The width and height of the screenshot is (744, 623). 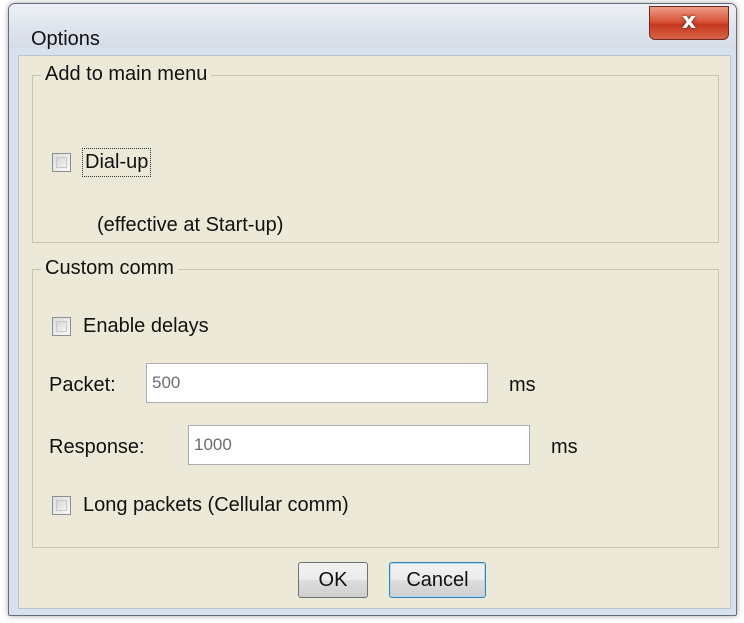 What do you see at coordinates (317, 383) in the screenshot?
I see `packet-input` at bounding box center [317, 383].